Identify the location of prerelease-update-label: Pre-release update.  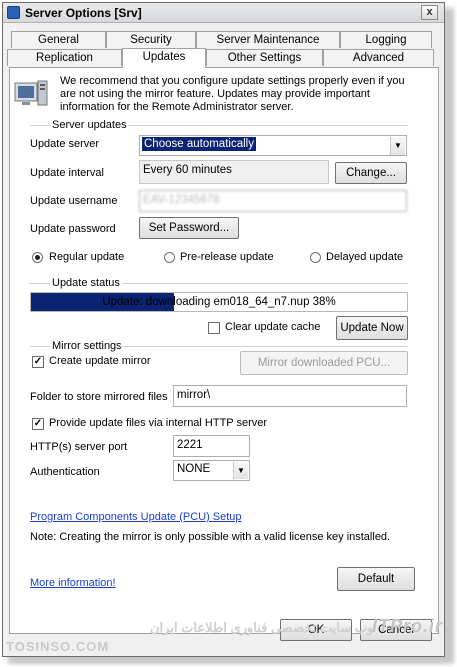
(227, 257).